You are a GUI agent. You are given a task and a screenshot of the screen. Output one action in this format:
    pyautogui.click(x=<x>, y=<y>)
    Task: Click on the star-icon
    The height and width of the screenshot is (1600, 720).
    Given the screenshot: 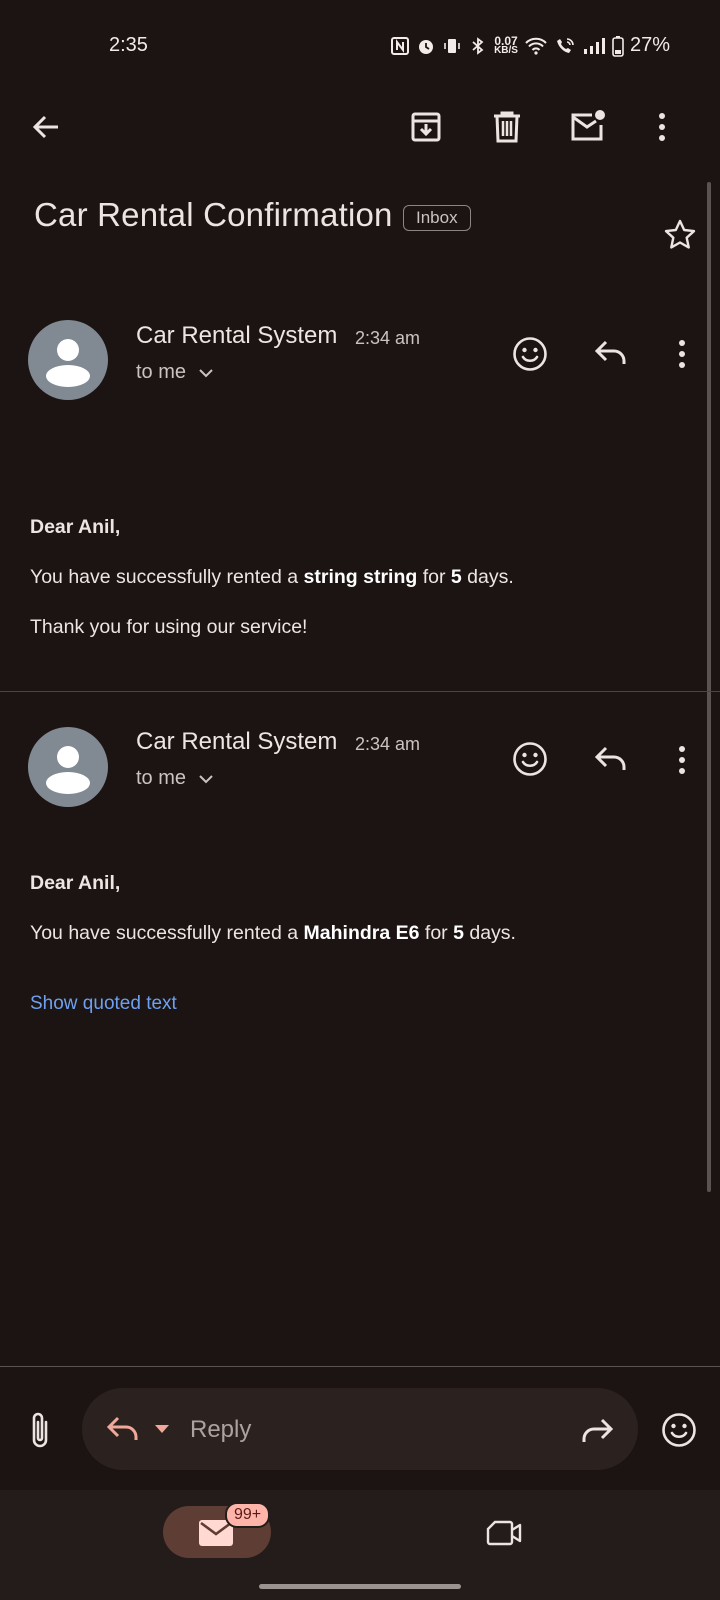 What is the action you would take?
    pyautogui.click(x=680, y=235)
    